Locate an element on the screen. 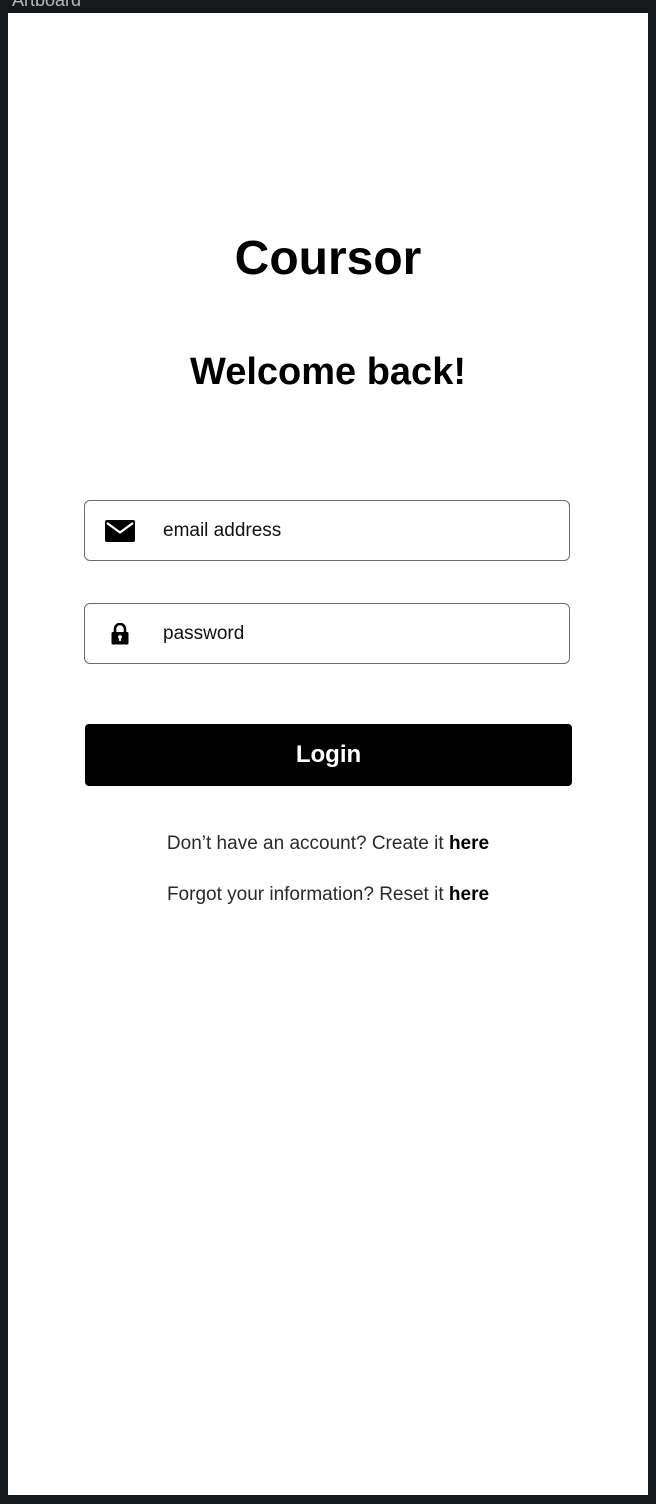  email-input is located at coordinates (358, 530).